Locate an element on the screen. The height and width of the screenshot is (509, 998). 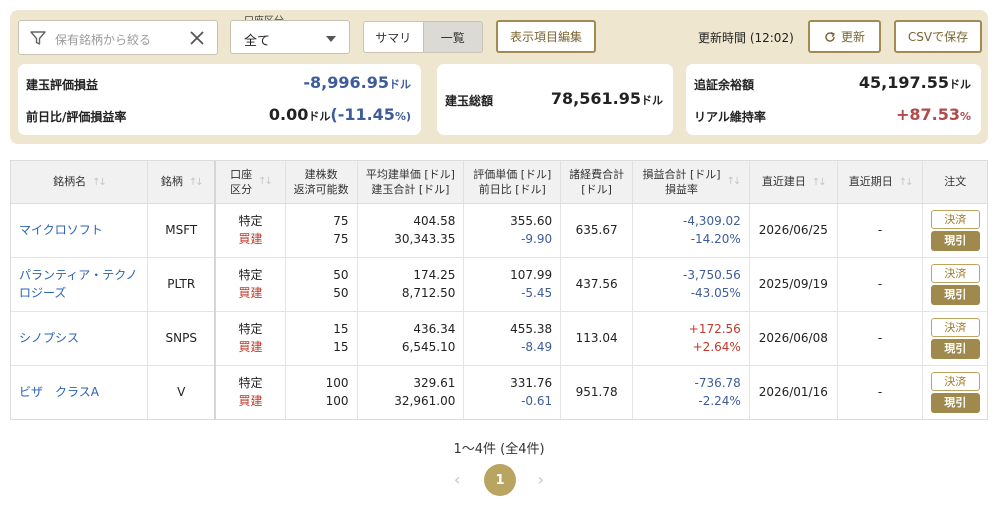
open-date: 2026/01/16 is located at coordinates (793, 392).